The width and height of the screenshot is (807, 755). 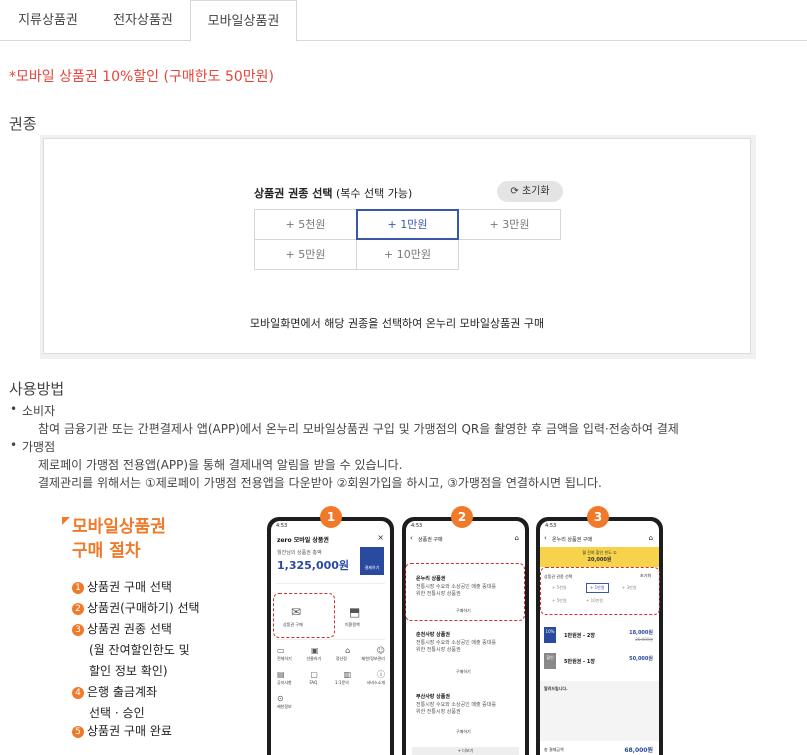 What do you see at coordinates (243, 21) in the screenshot?
I see `tab-mobile-voucher: 모바일상품권` at bounding box center [243, 21].